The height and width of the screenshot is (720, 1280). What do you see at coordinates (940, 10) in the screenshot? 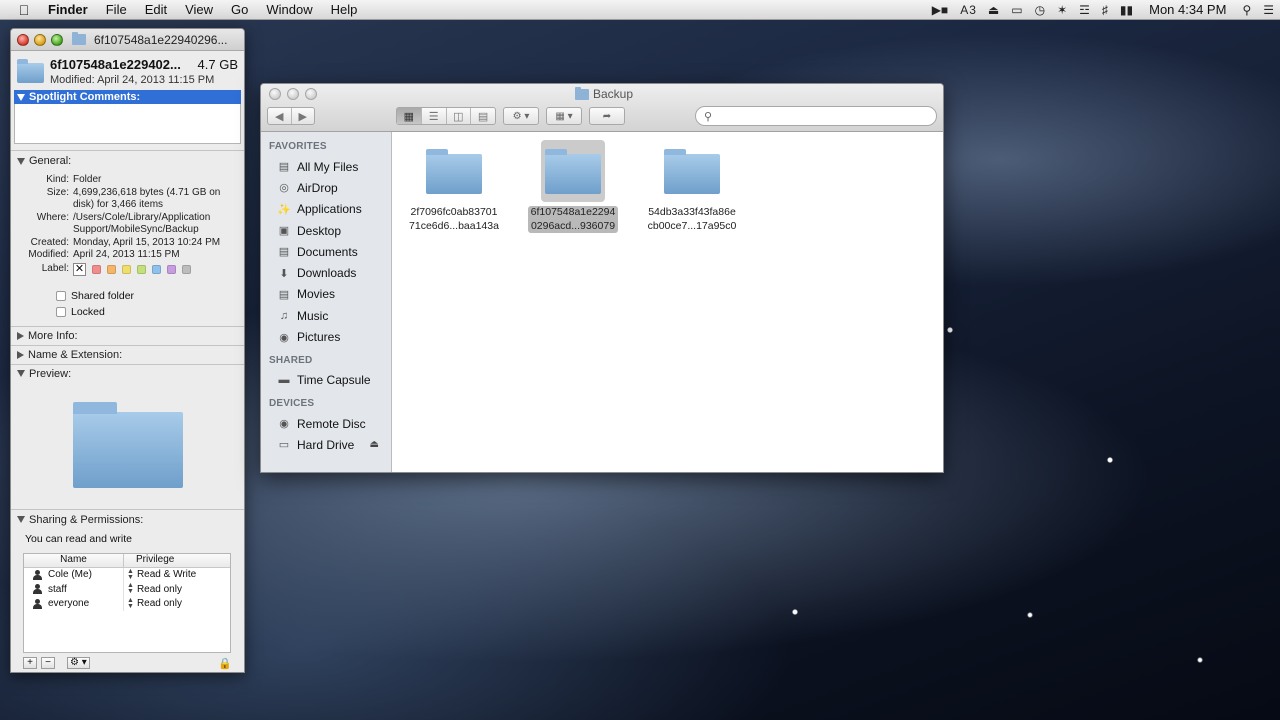
I see `screen-recording-icon: ▶■` at bounding box center [940, 10].